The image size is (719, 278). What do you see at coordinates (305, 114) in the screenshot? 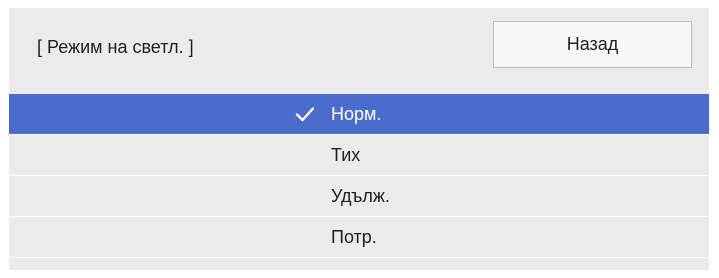
I see `checkmark-icon` at bounding box center [305, 114].